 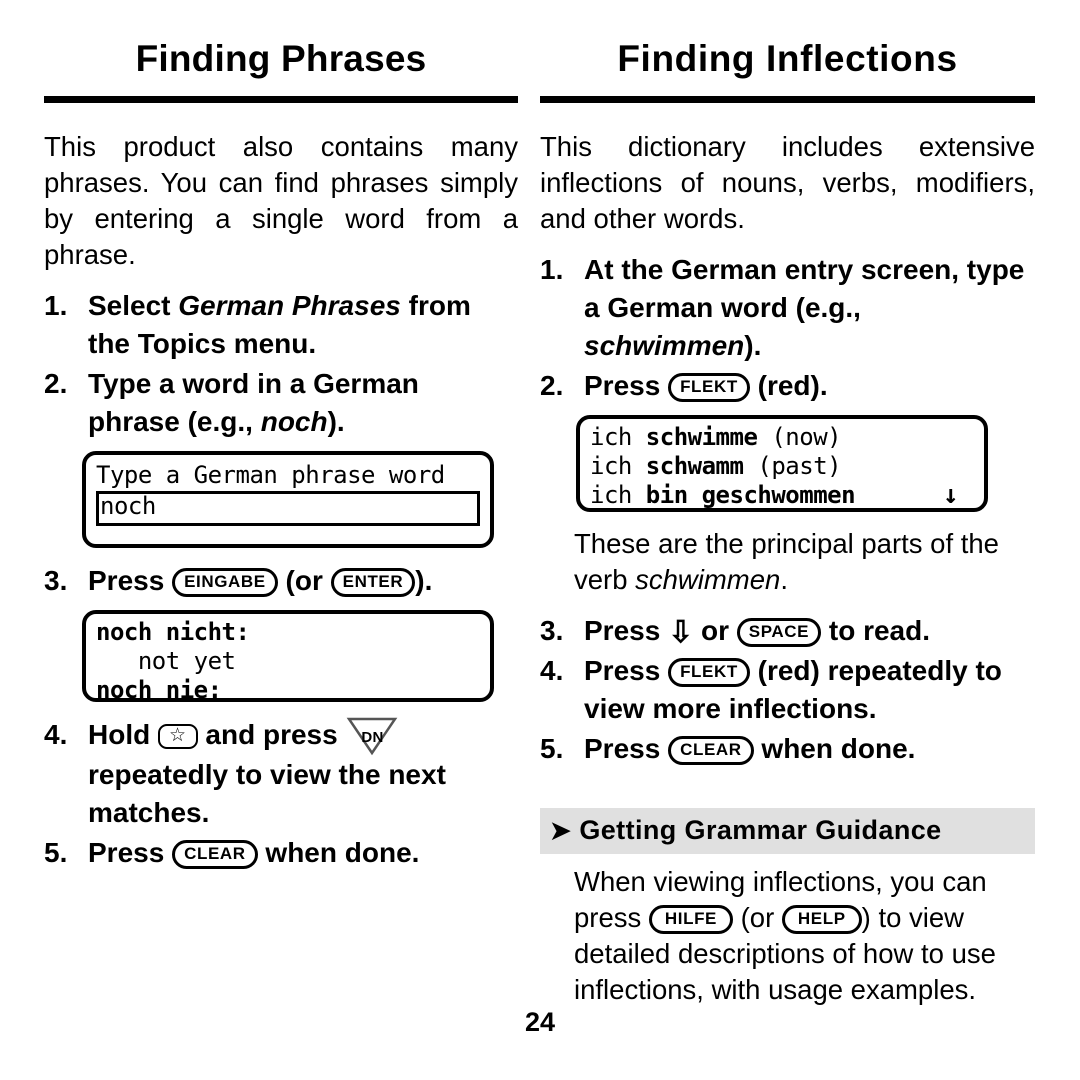 I want to click on key-hilfe: HILFE, so click(x=690, y=919).